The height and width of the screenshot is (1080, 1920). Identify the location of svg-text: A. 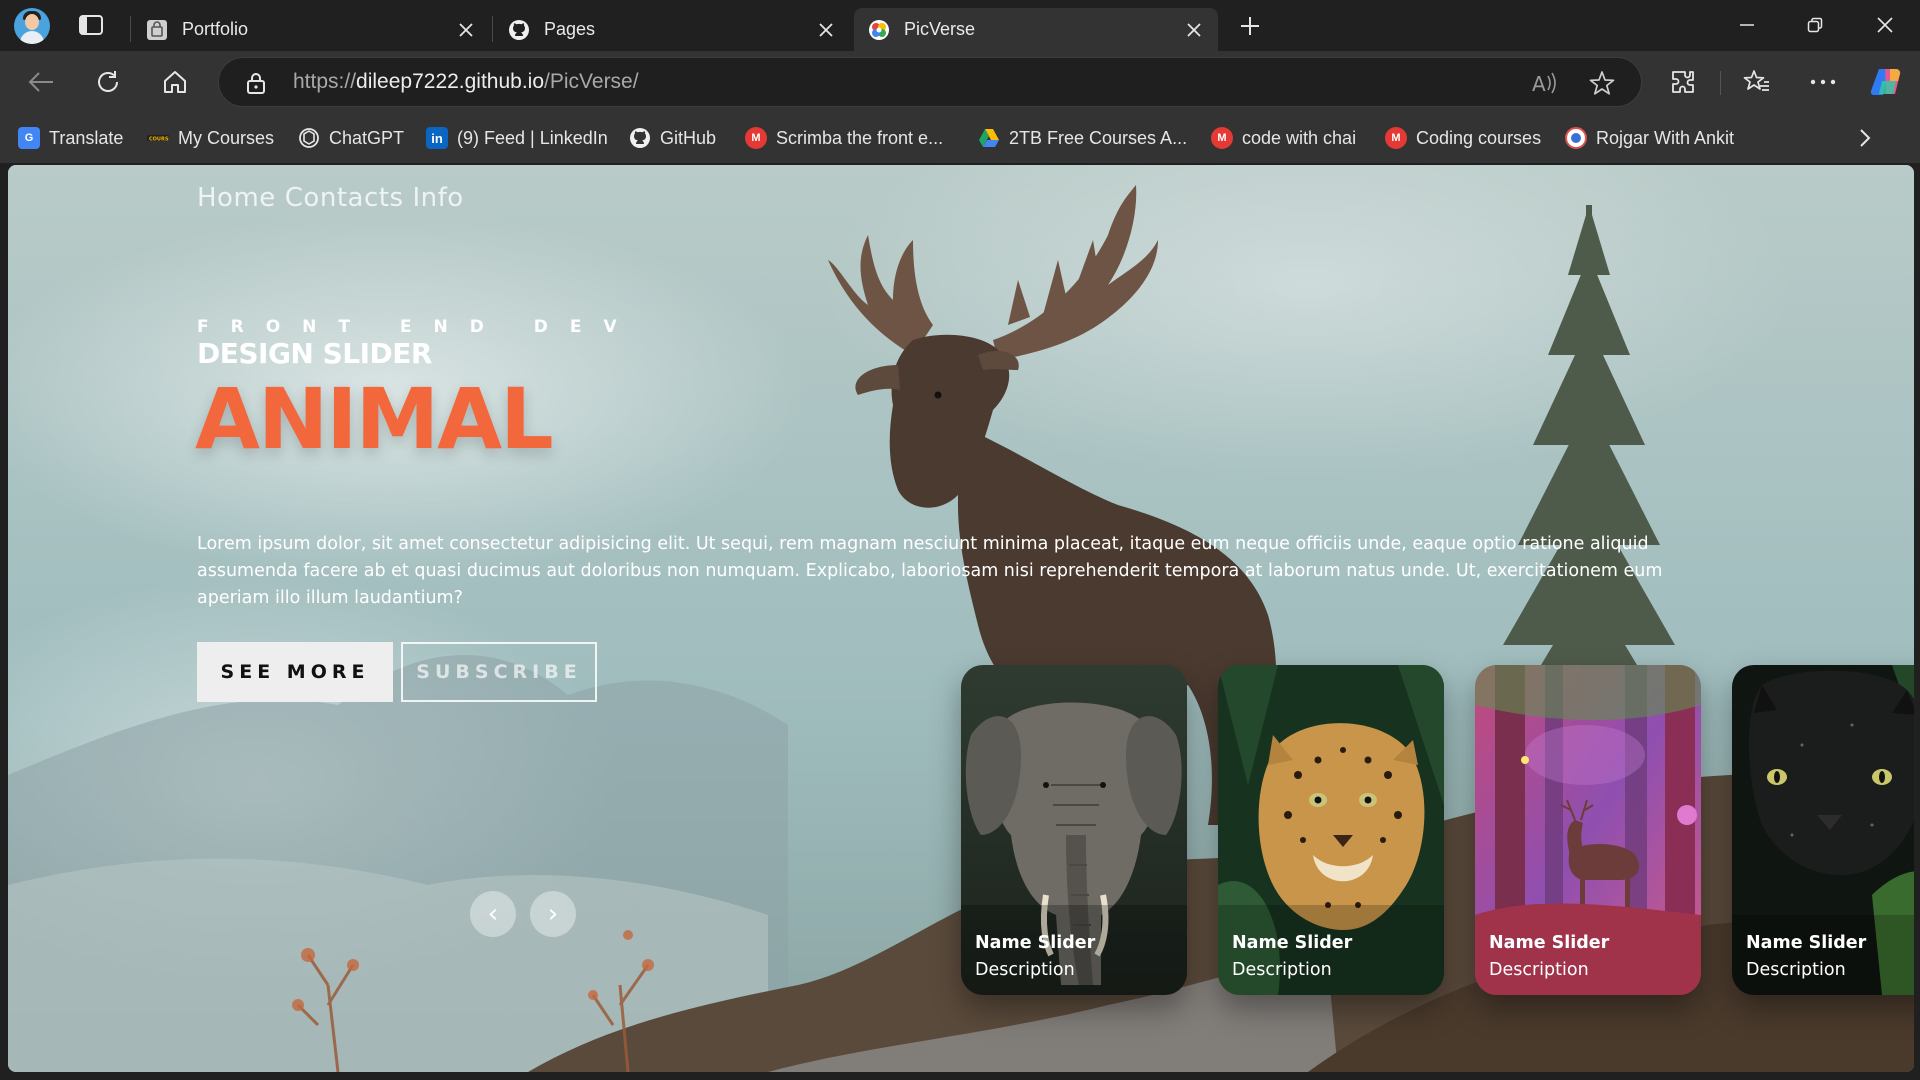
(1539, 84).